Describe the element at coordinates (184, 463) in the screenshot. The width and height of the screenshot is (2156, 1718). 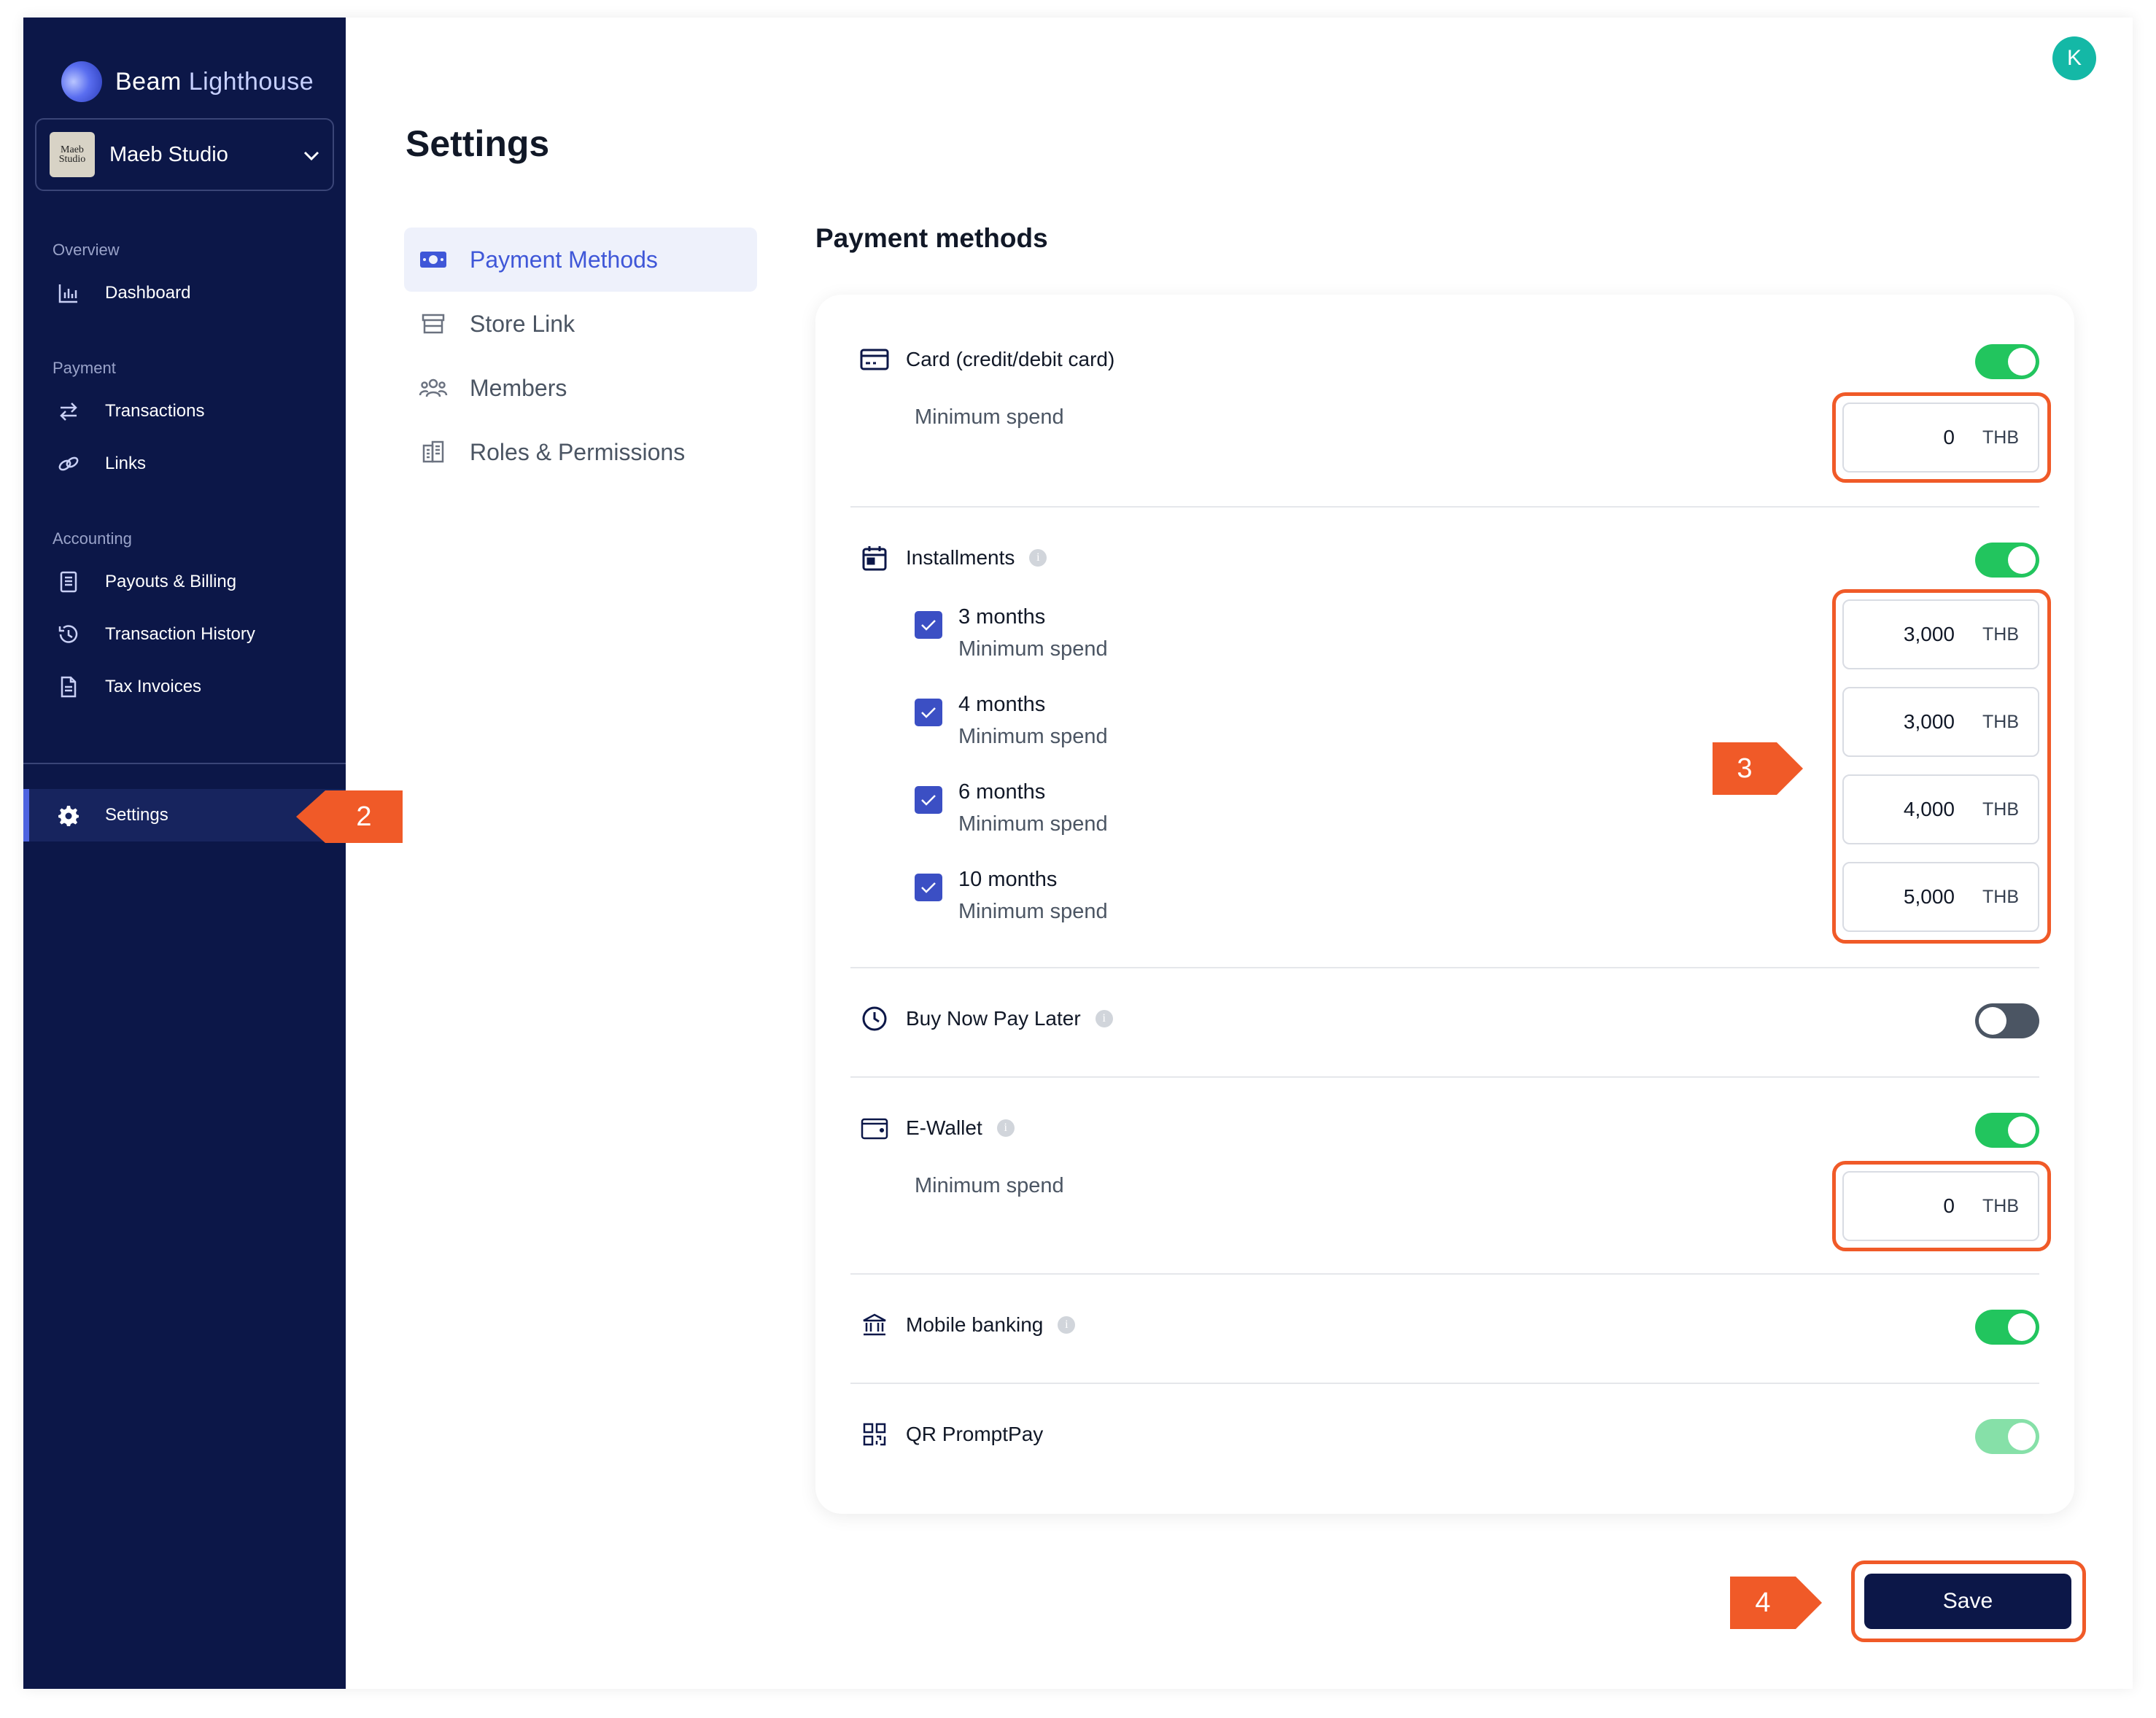
I see `sidebar-item-links: Links` at that location.